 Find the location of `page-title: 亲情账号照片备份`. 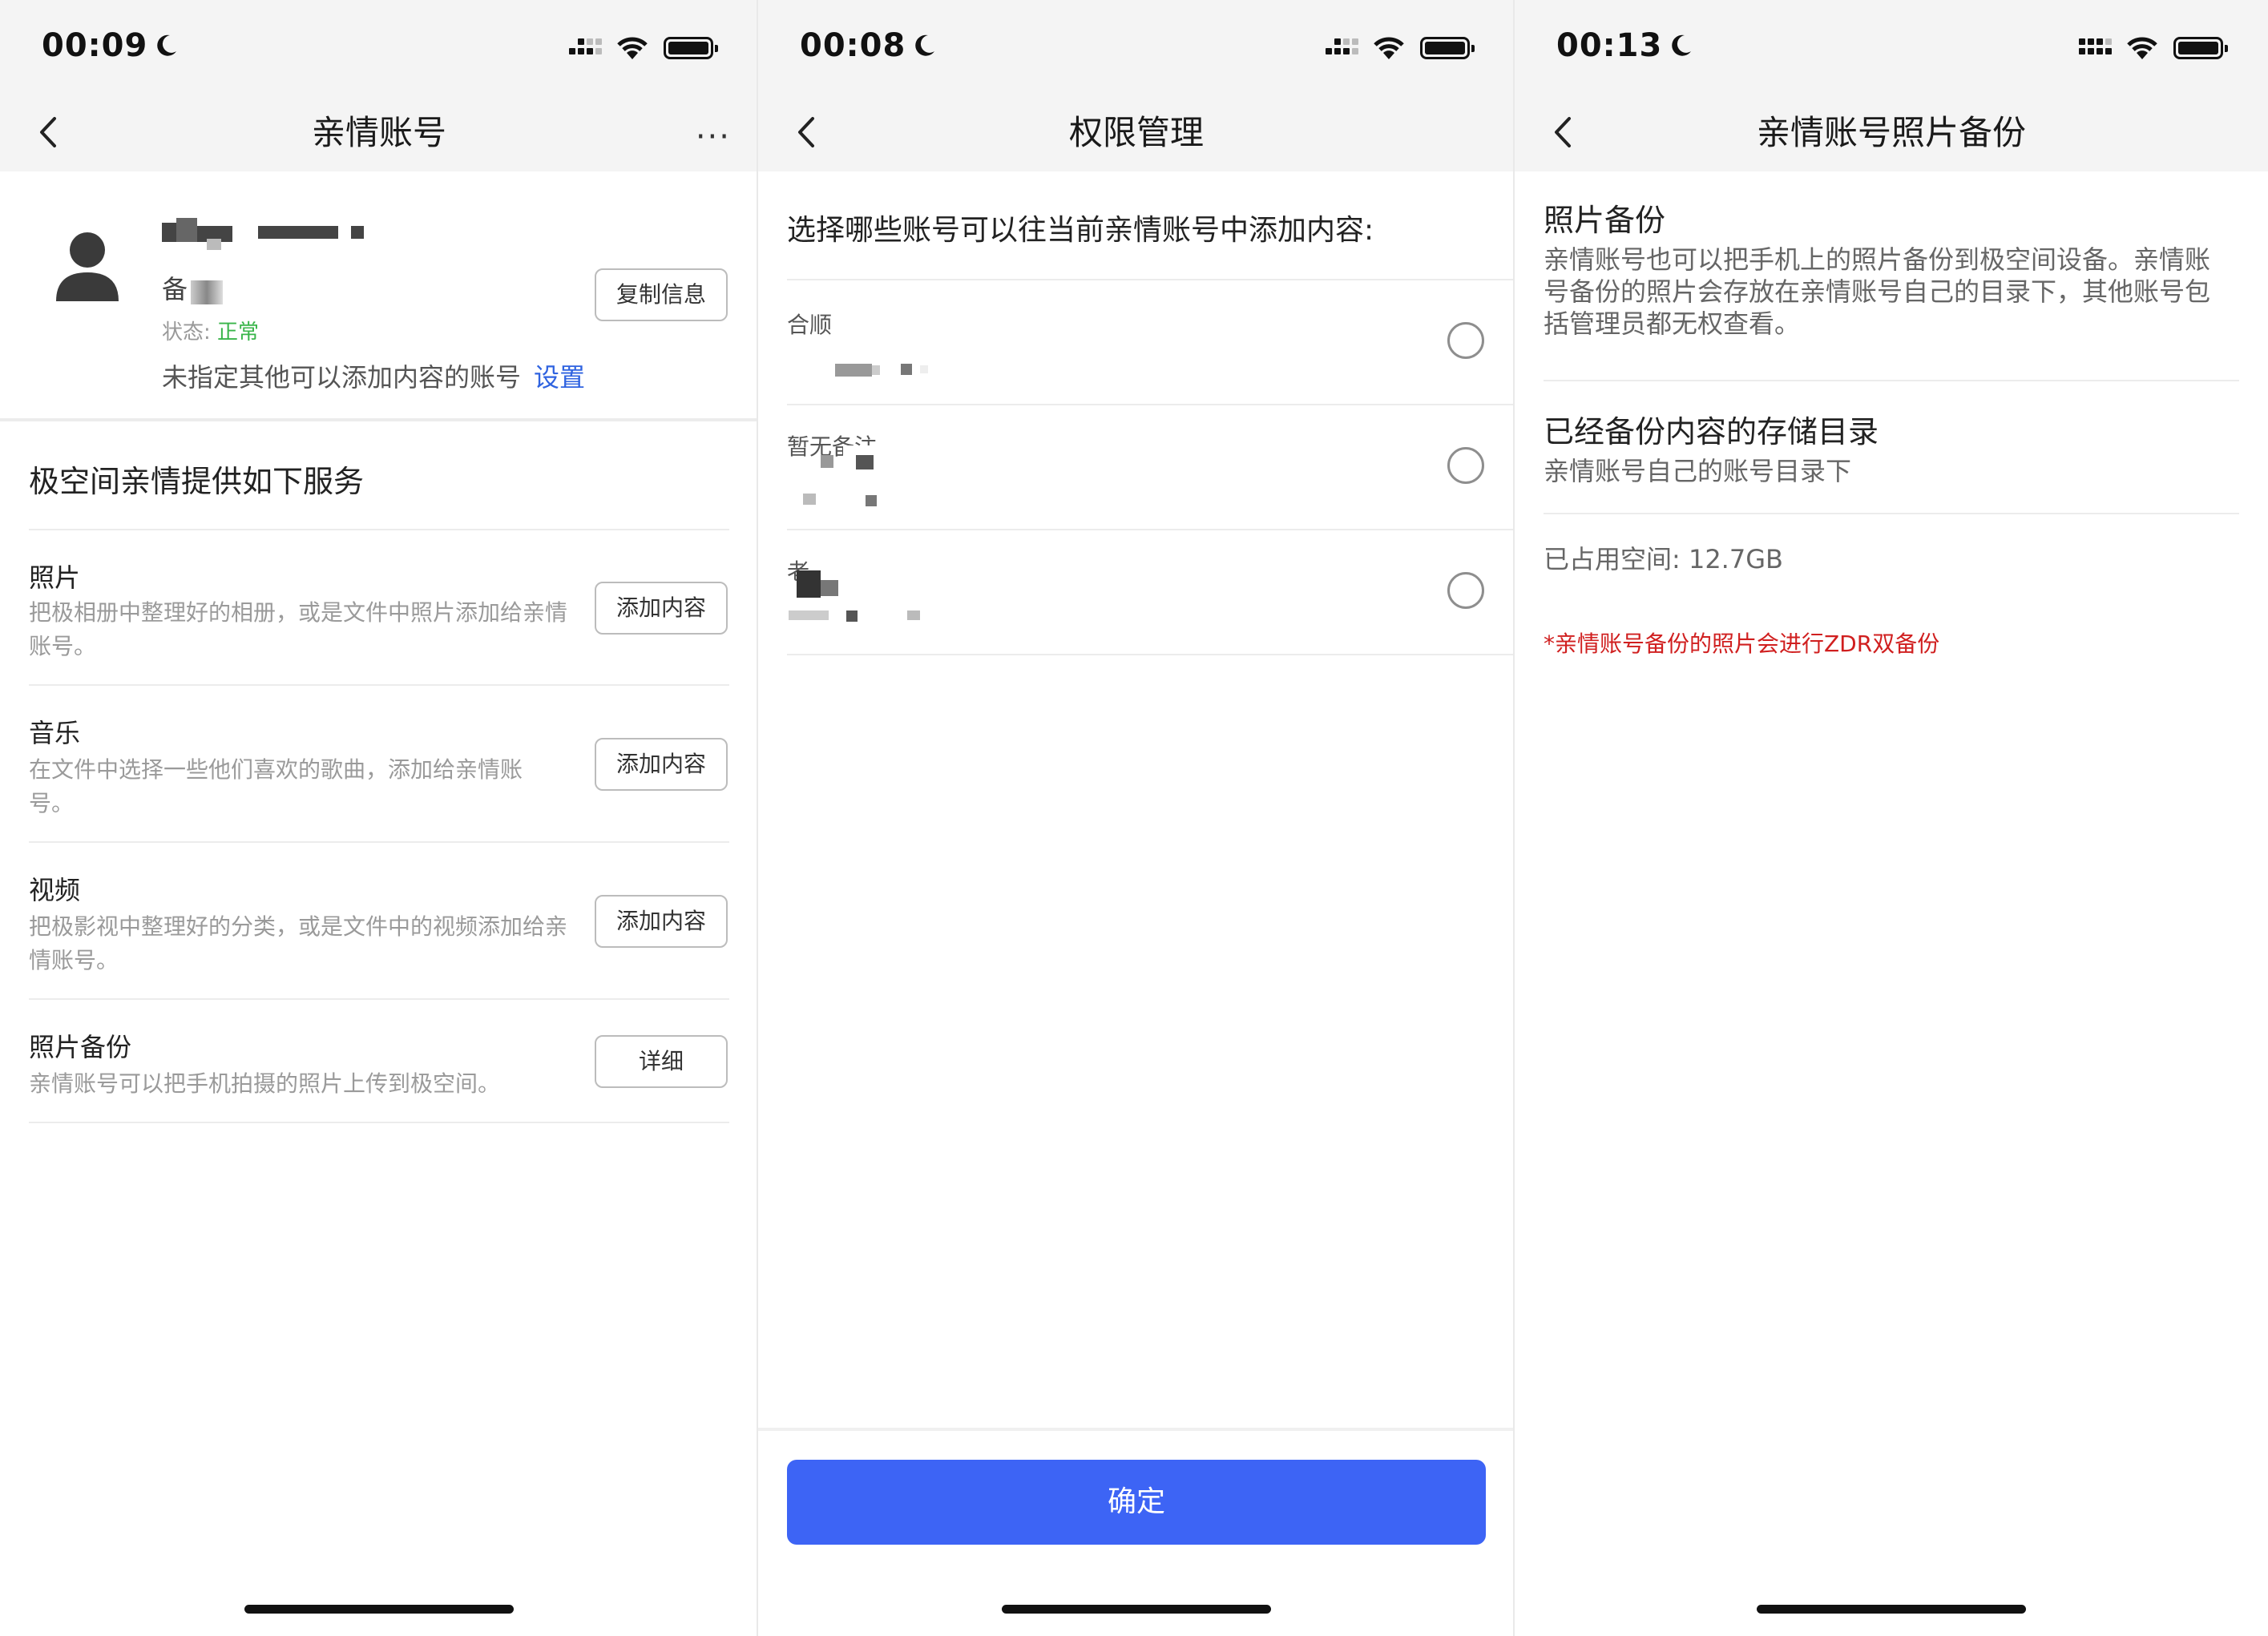

page-title: 亲情账号照片备份 is located at coordinates (1891, 132).